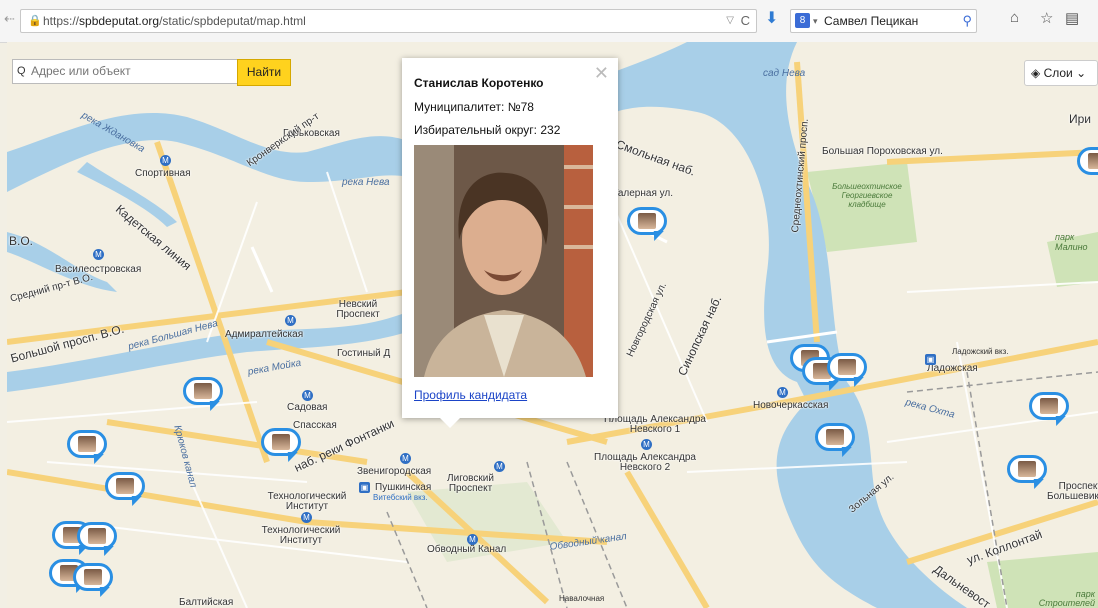  What do you see at coordinates (771, 18) in the screenshot?
I see `download-icon: ⬇` at bounding box center [771, 18].